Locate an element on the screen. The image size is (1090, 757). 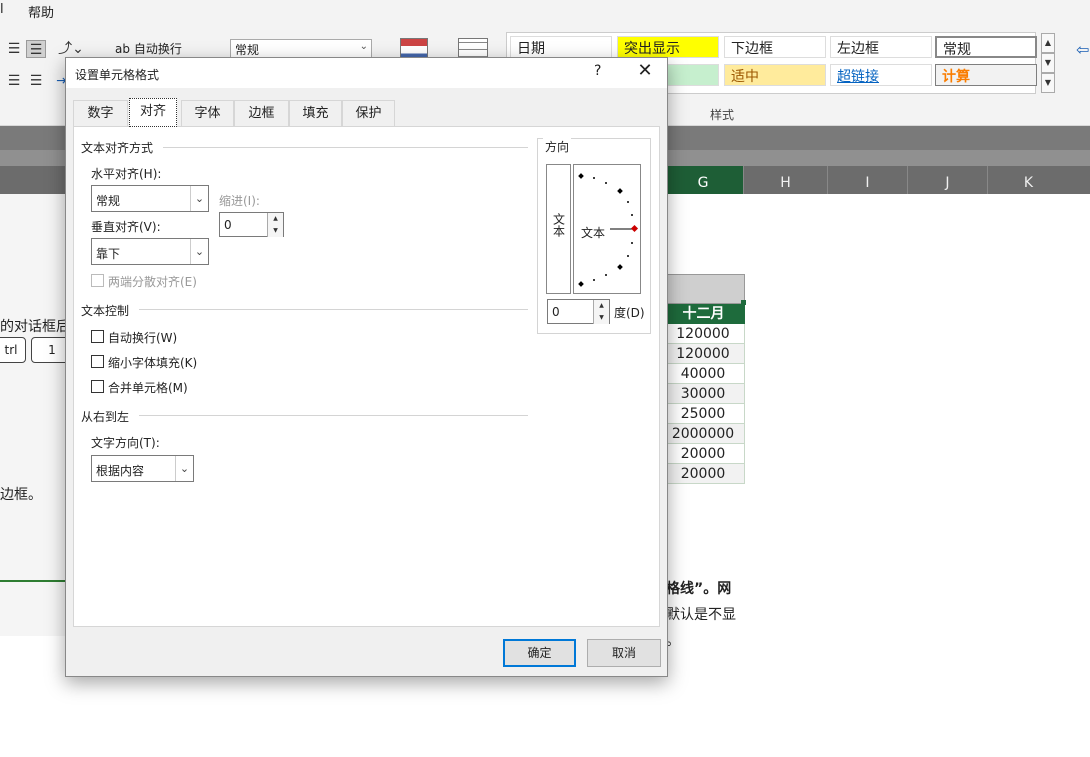
article-text-line: 边框。 is located at coordinates (21, 495).